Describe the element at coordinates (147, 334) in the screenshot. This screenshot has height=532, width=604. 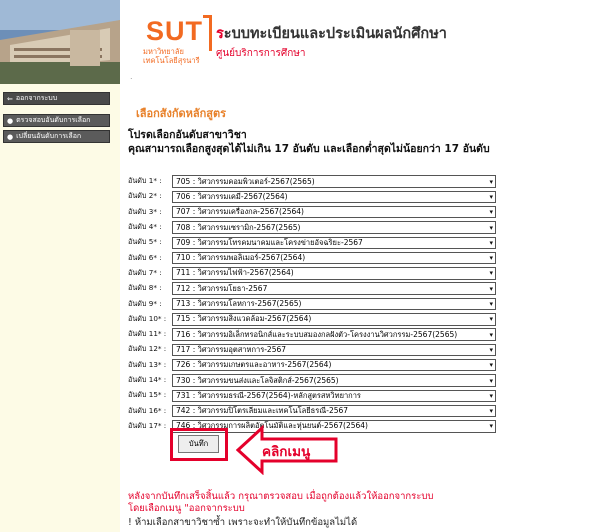
I see `rank-label: อันดับ 11* :` at that location.